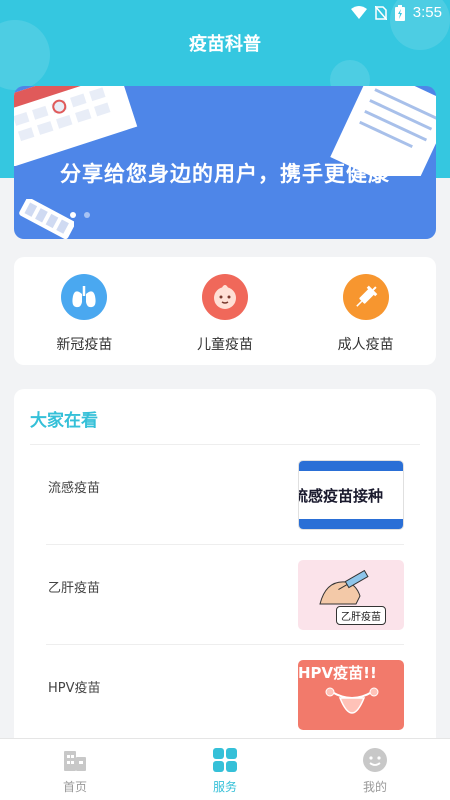 Image resolution: width=450 pixels, height=800 pixels. I want to click on home-building-icon, so click(75, 761).